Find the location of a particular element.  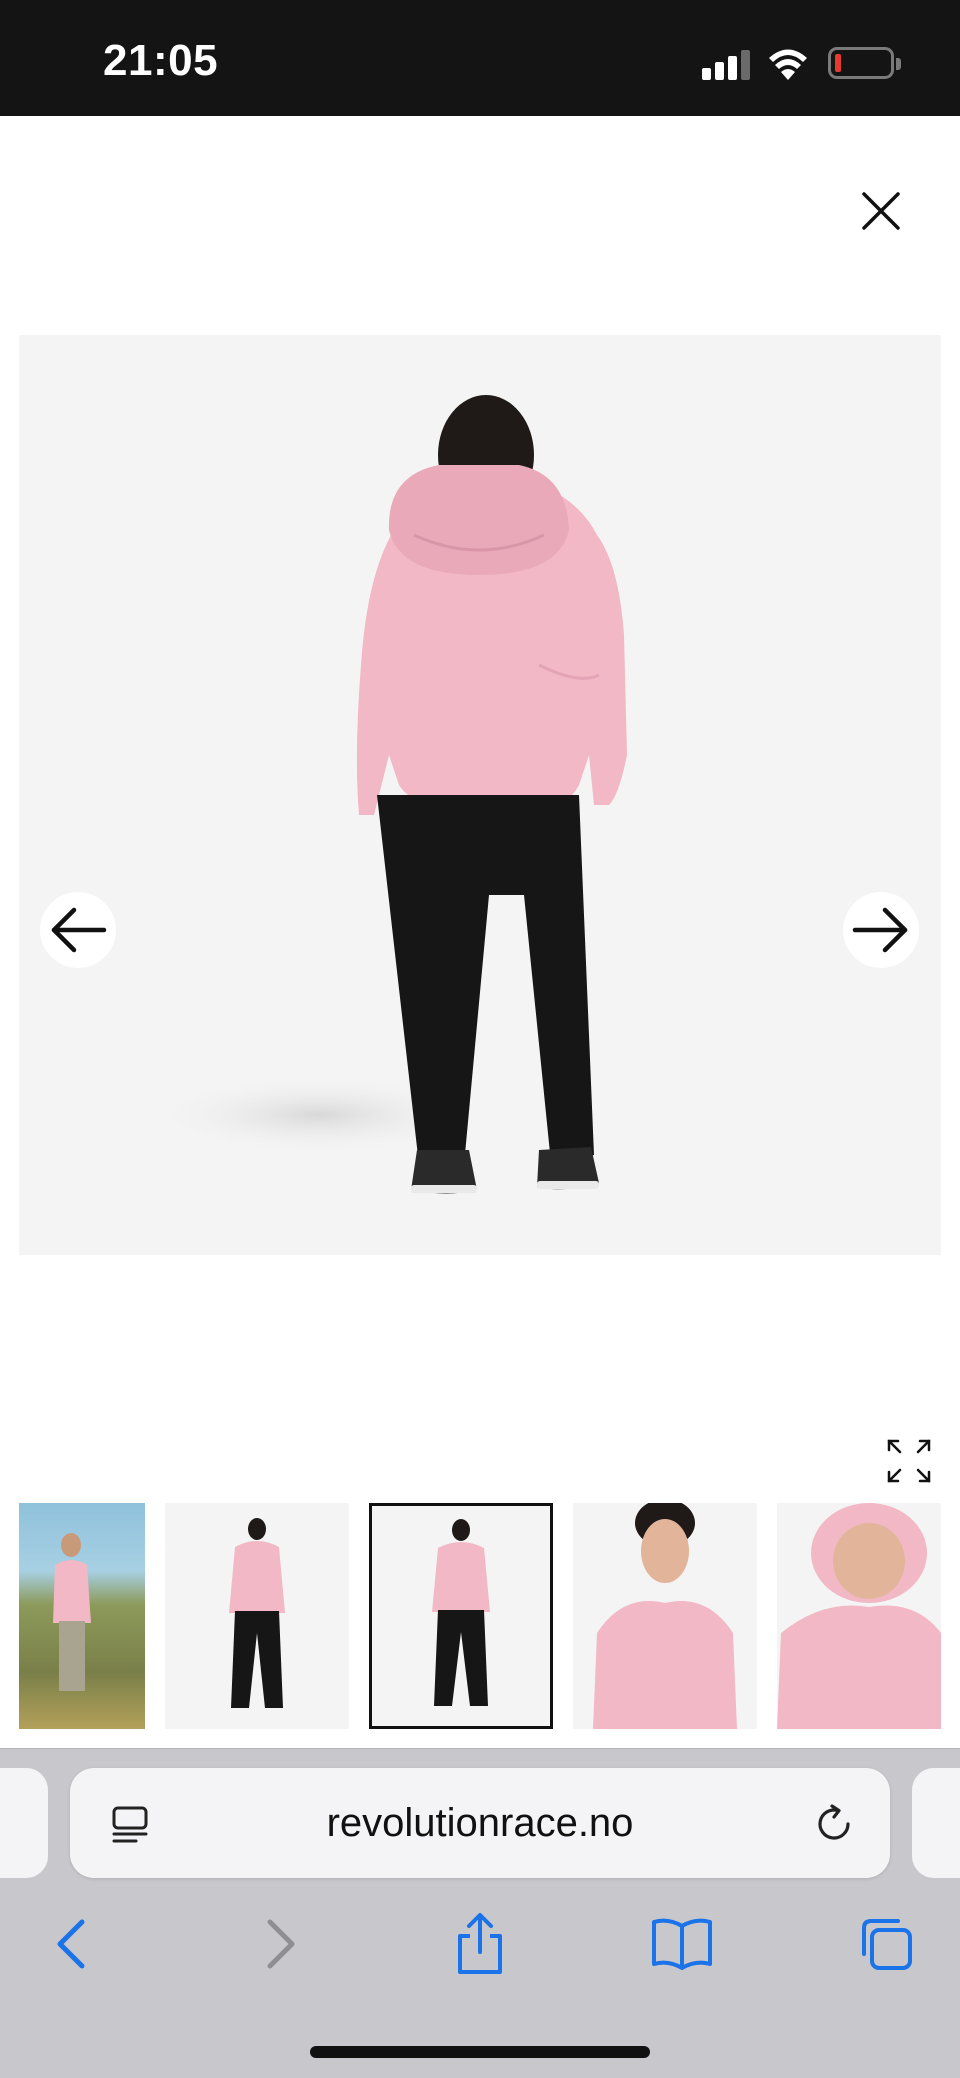

back-button is located at coordinates (72, 1944).